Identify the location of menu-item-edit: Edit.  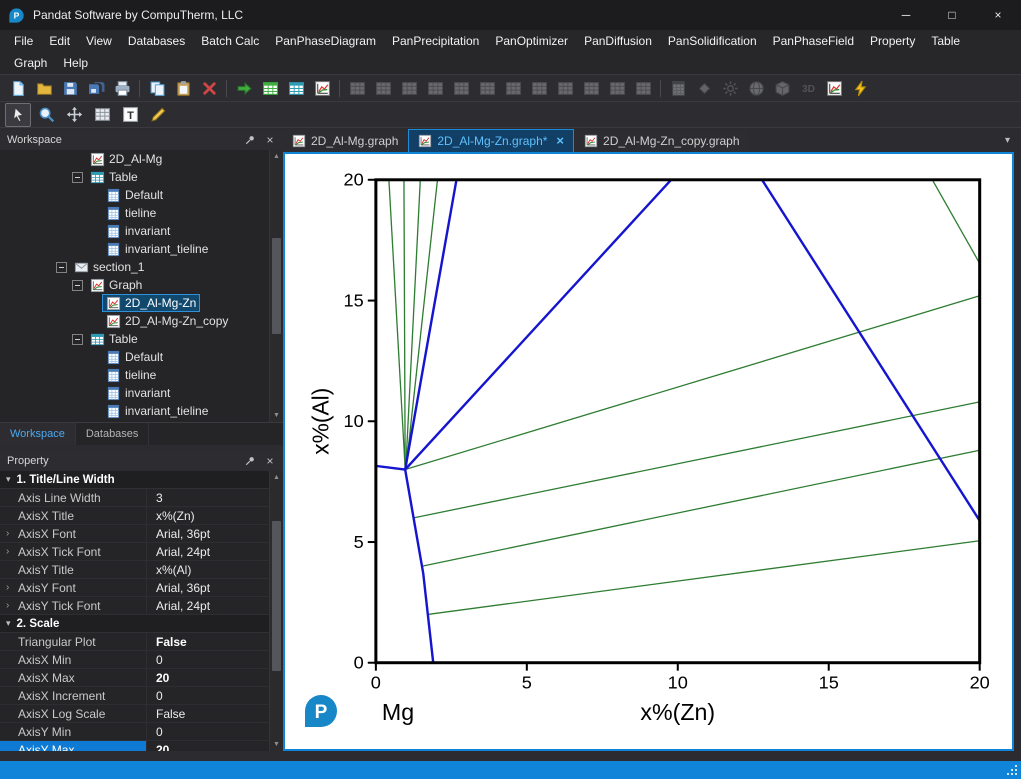
(59, 41).